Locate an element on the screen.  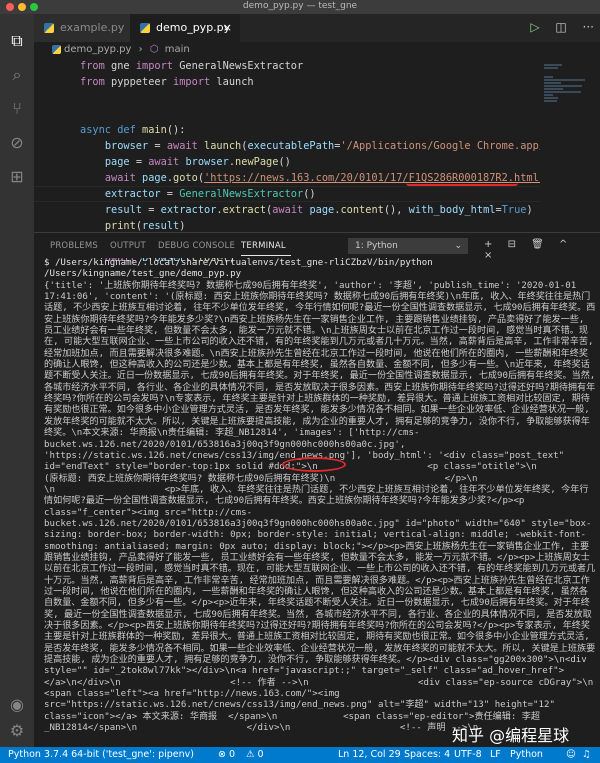
breadcrumb: demo_pyp.py › ⬡ main is located at coordinates (317, 50).